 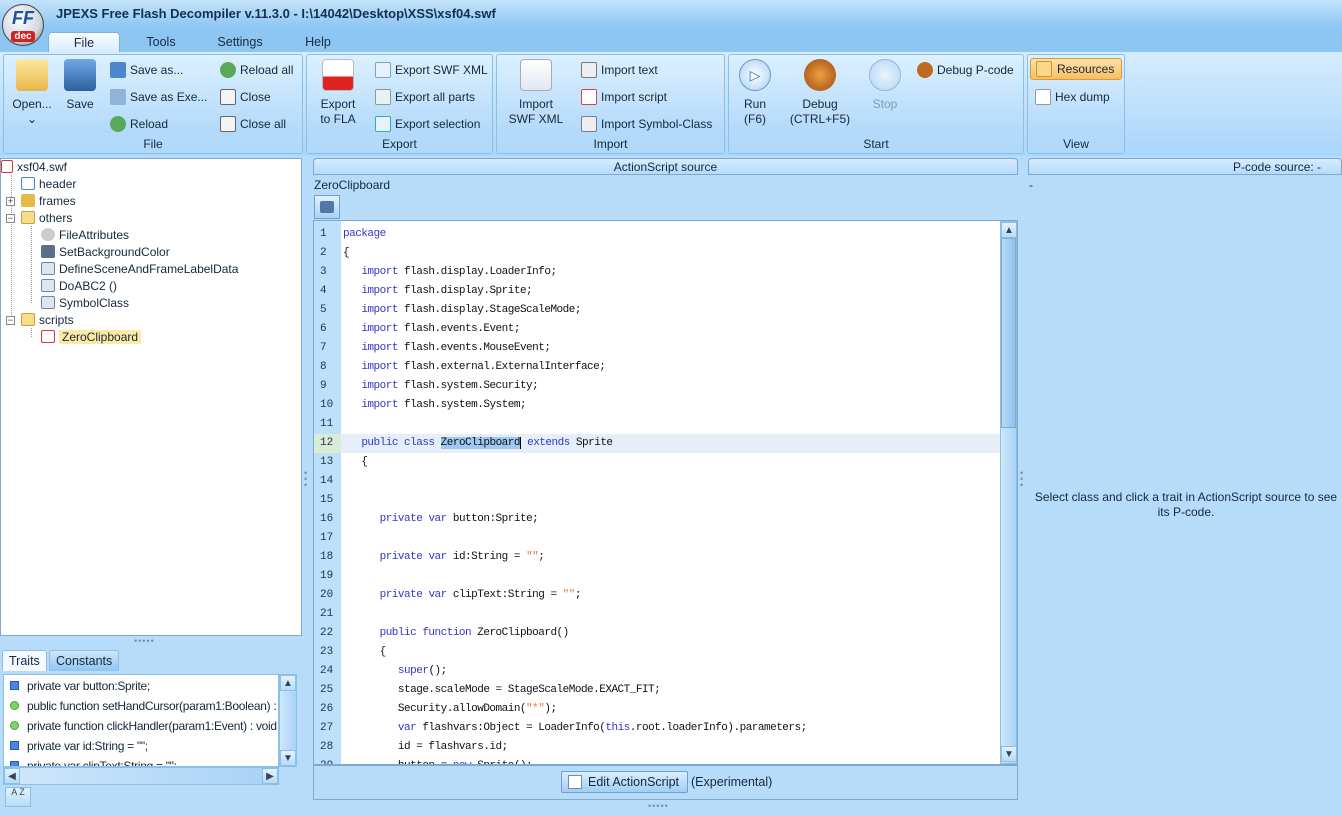 What do you see at coordinates (18, 797) in the screenshot?
I see `sort-alphabetical-button: A Z` at bounding box center [18, 797].